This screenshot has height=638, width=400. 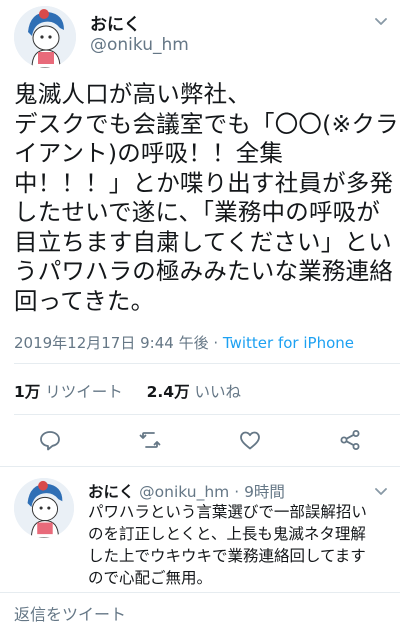 What do you see at coordinates (204, 182) in the screenshot?
I see `tweet-text-line: 中！！！」とか喋り出す社員が多発` at bounding box center [204, 182].